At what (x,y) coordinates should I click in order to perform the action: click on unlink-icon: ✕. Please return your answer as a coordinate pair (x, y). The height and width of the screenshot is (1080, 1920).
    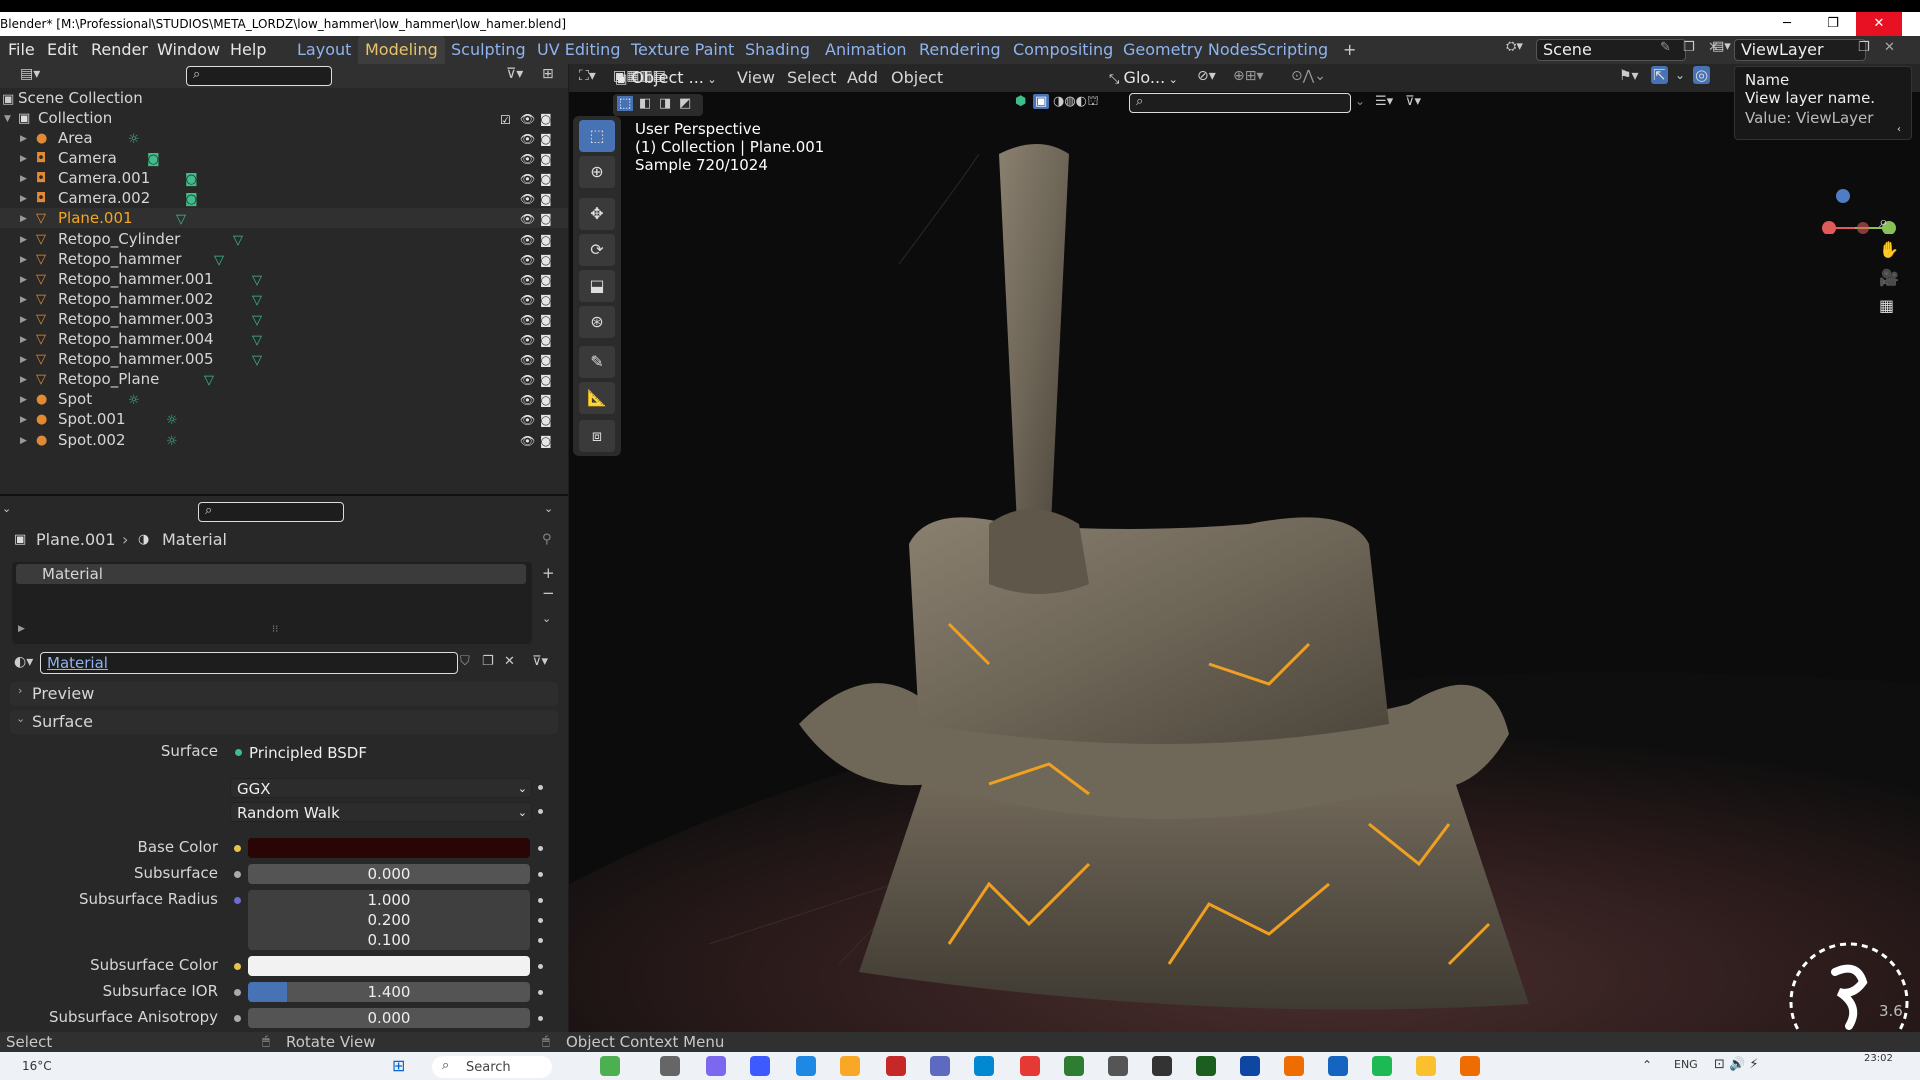
    Looking at the image, I should click on (509, 661).